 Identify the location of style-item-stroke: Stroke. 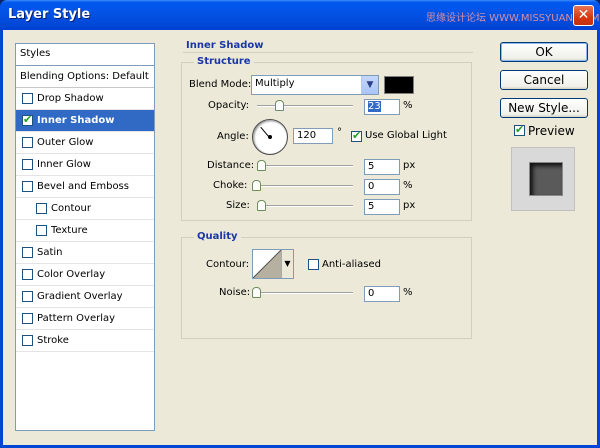
(85, 341).